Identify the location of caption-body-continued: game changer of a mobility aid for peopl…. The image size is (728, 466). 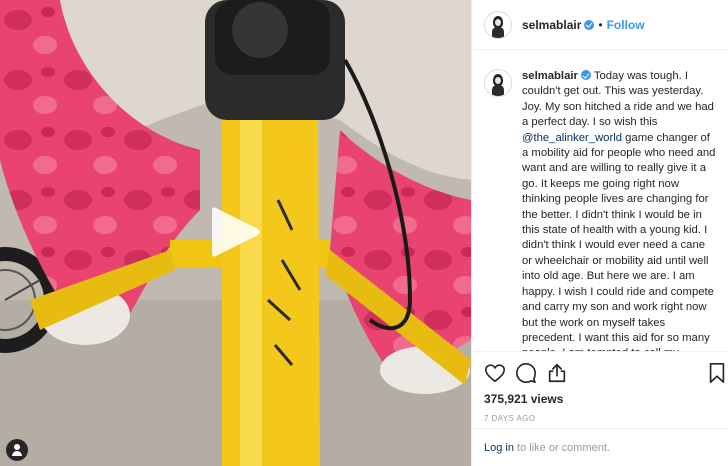
(619, 241).